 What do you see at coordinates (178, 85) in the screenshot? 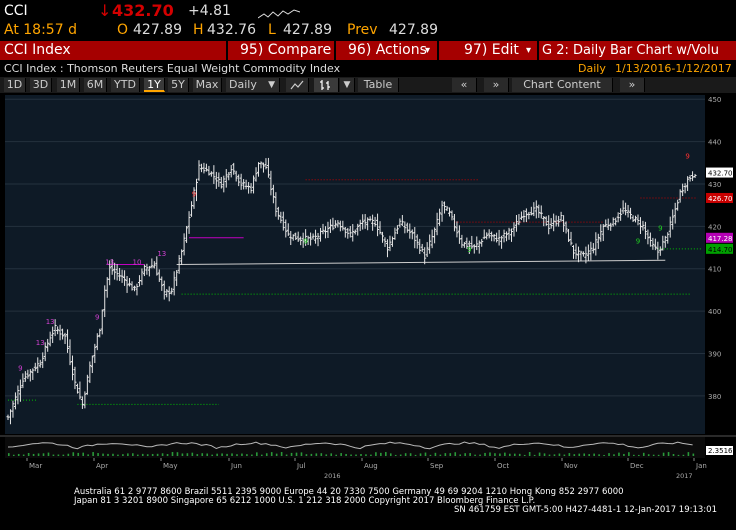
I see `period-5y-button: 5Y` at bounding box center [178, 85].